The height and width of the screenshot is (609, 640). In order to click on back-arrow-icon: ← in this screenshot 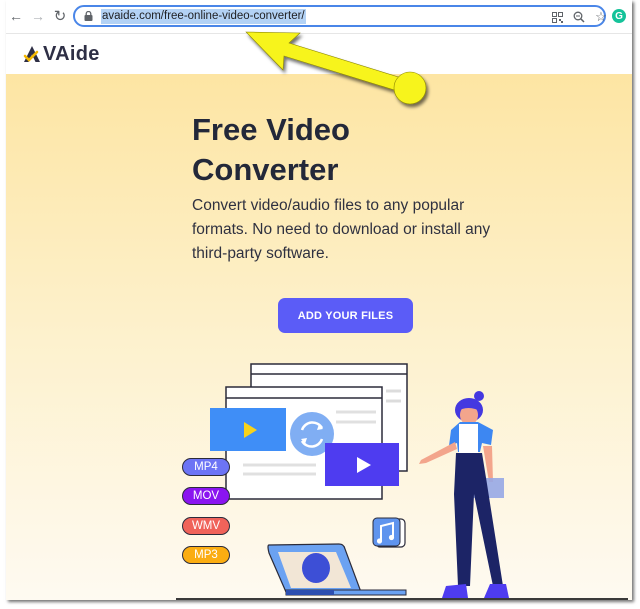, I will do `click(16, 16)`.